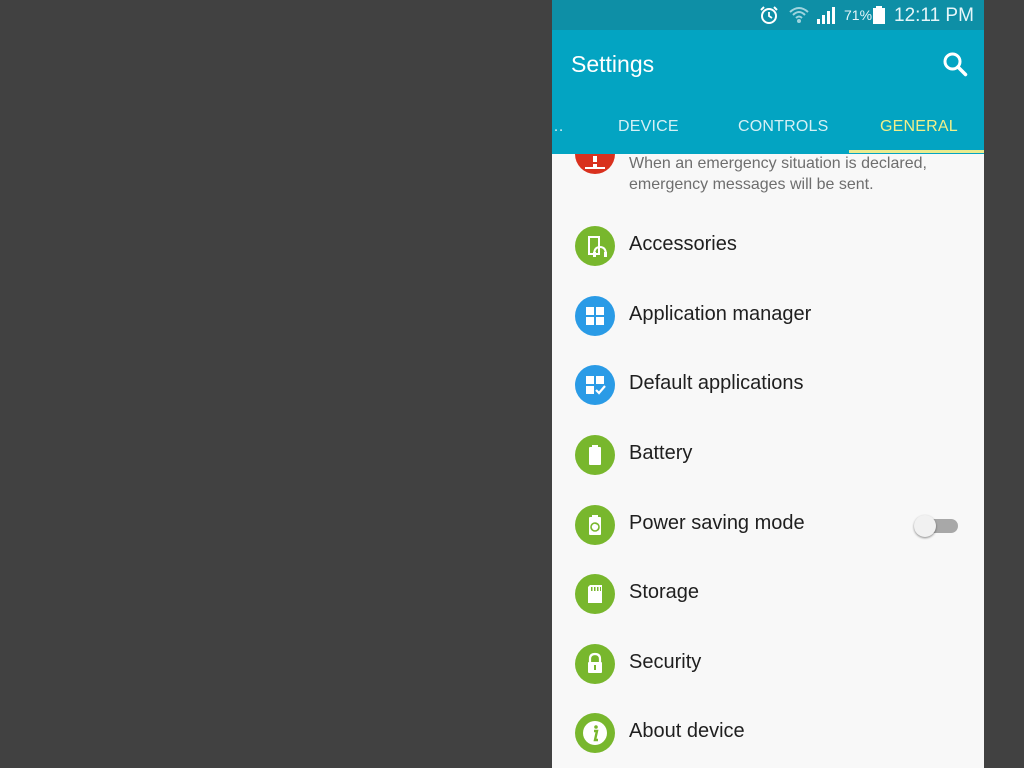  What do you see at coordinates (768, 92) in the screenshot?
I see `app-bar: Settings … DEVICE CONTROLS GENERAL` at bounding box center [768, 92].